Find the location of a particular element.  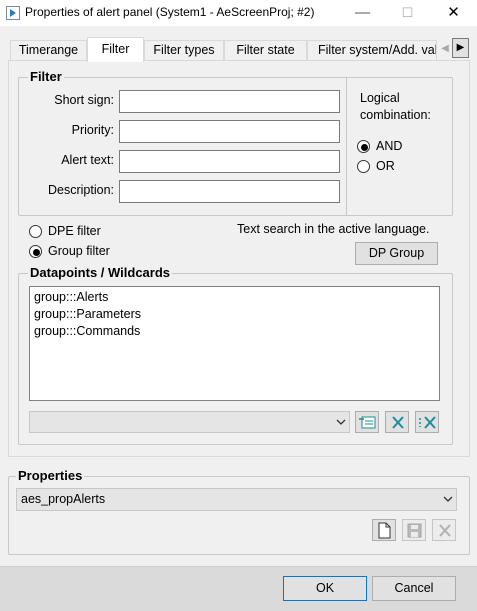

short-sign-label: Short sign: is located at coordinates (84, 100).